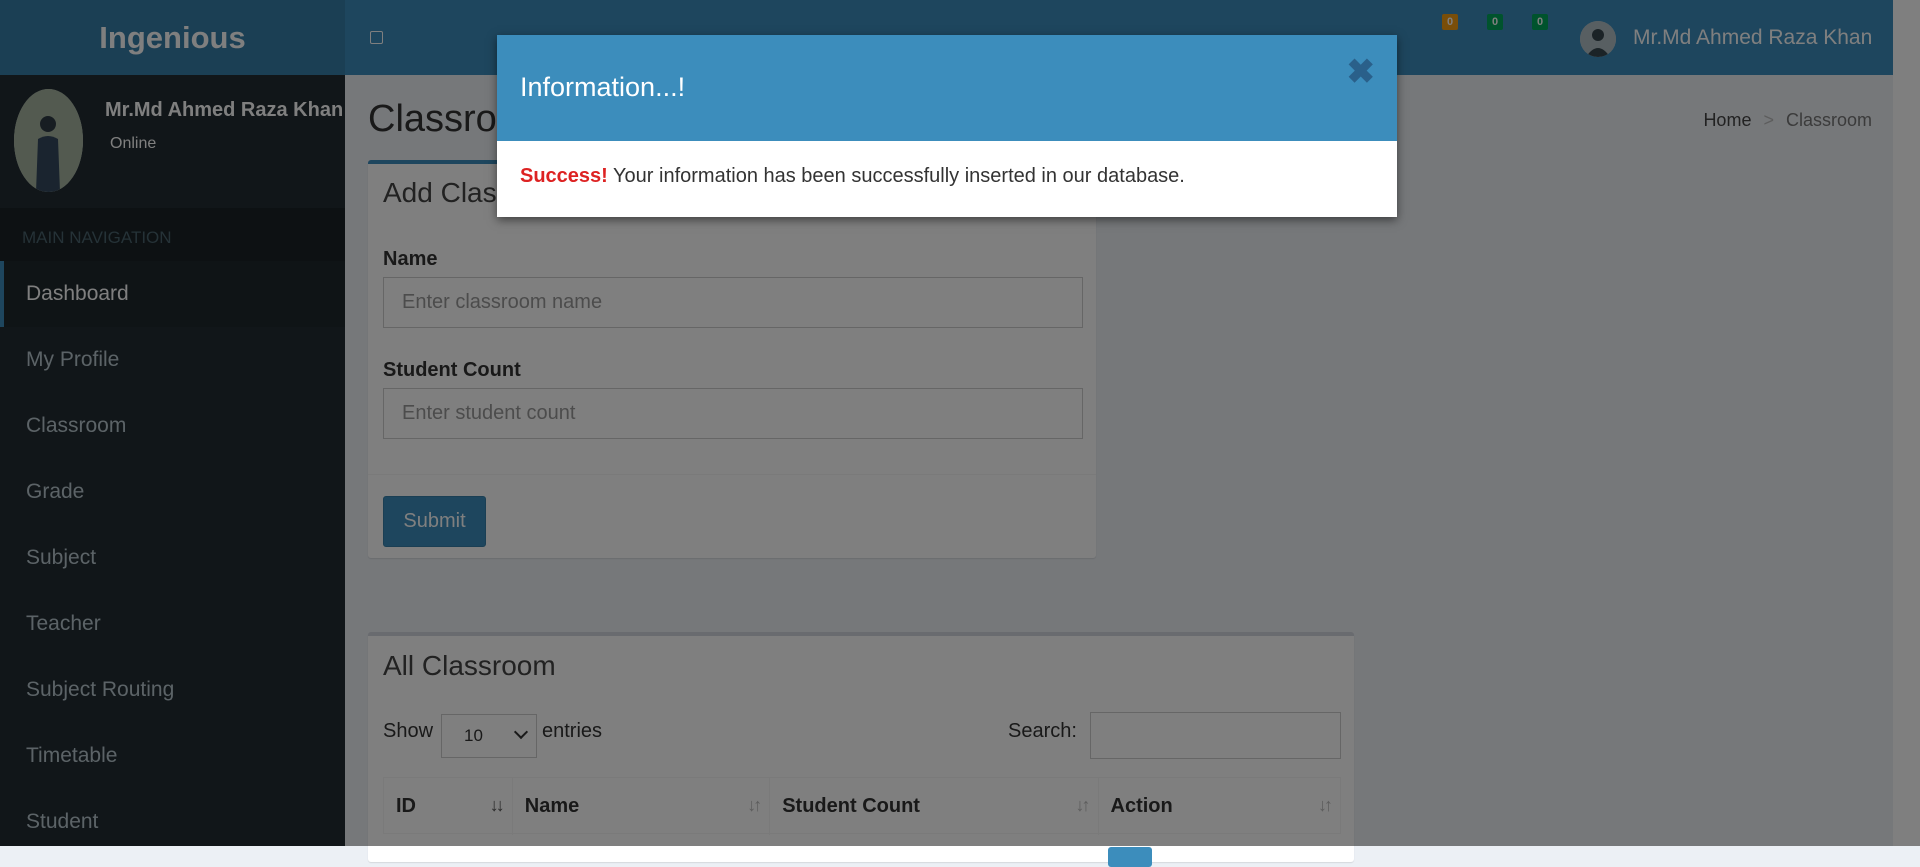 Image resolution: width=1920 pixels, height=867 pixels. Describe the element at coordinates (1361, 72) in the screenshot. I see `close-icon: ✖` at that location.